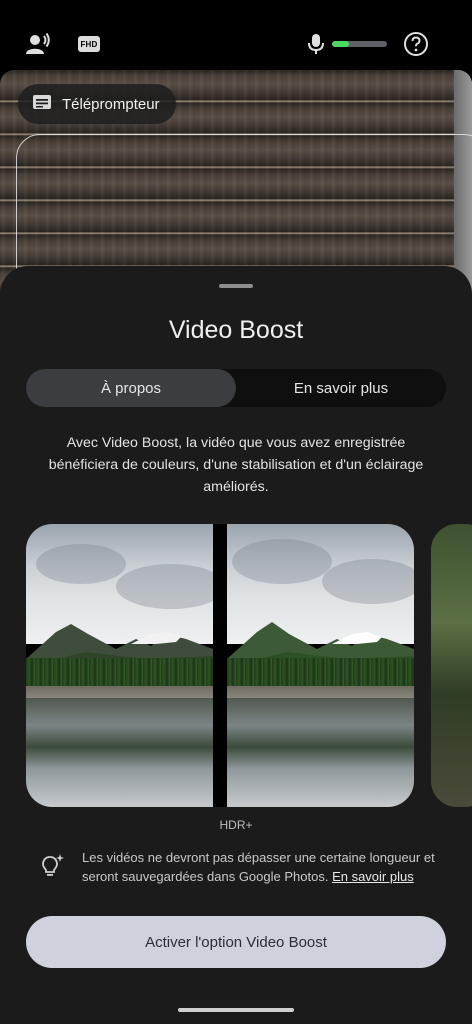  I want to click on microphone-icon, so click(316, 44).